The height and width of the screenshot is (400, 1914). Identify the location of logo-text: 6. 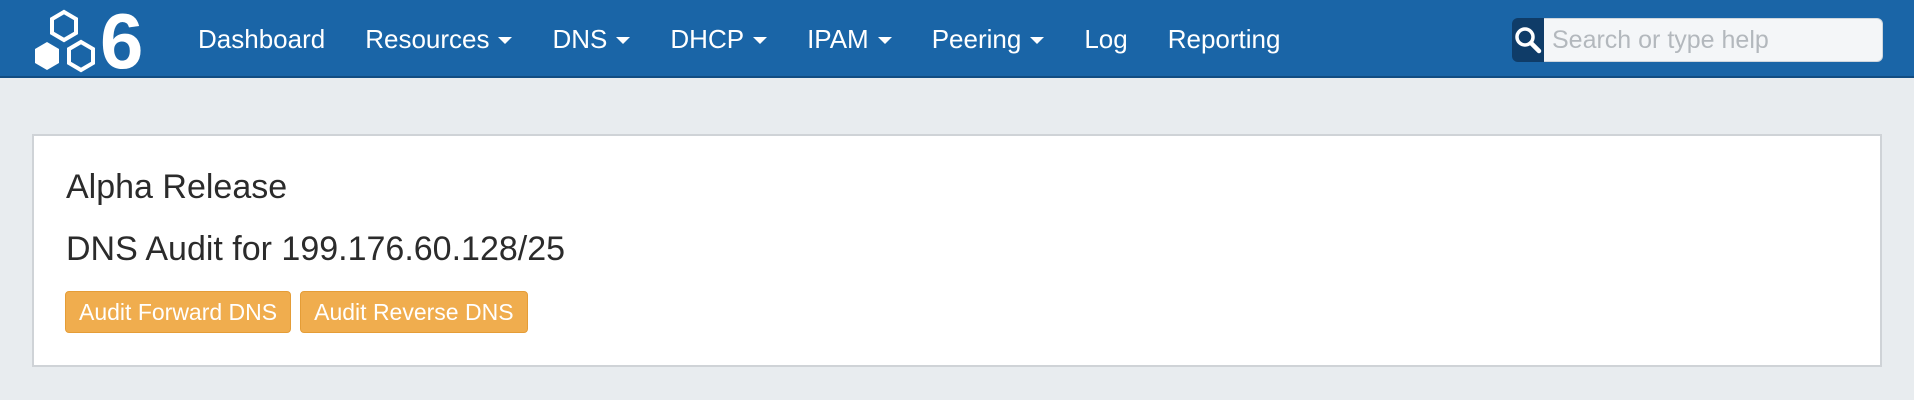
(121, 40).